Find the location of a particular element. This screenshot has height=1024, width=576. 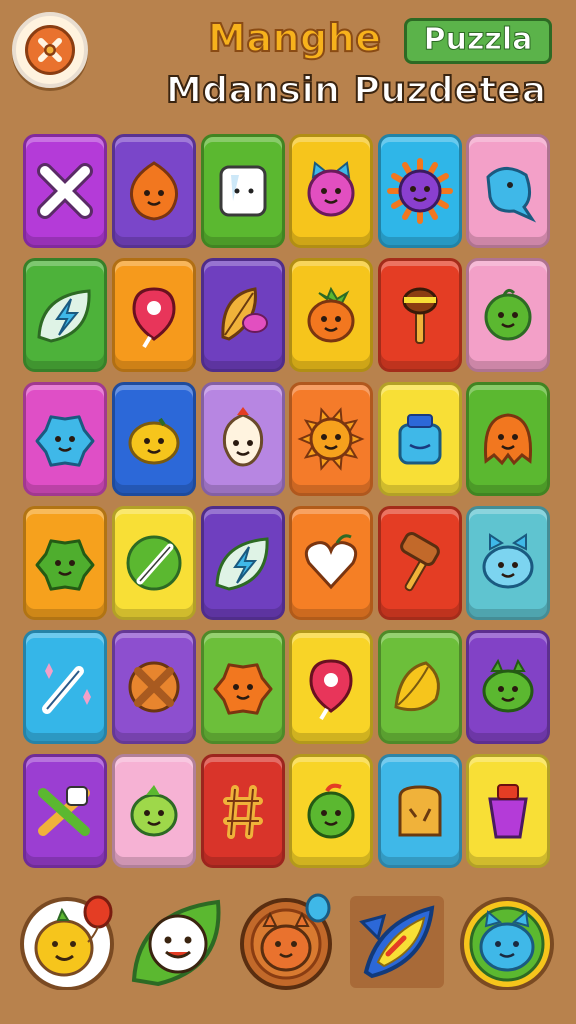

purple-sun-icon is located at coordinates (420, 191).